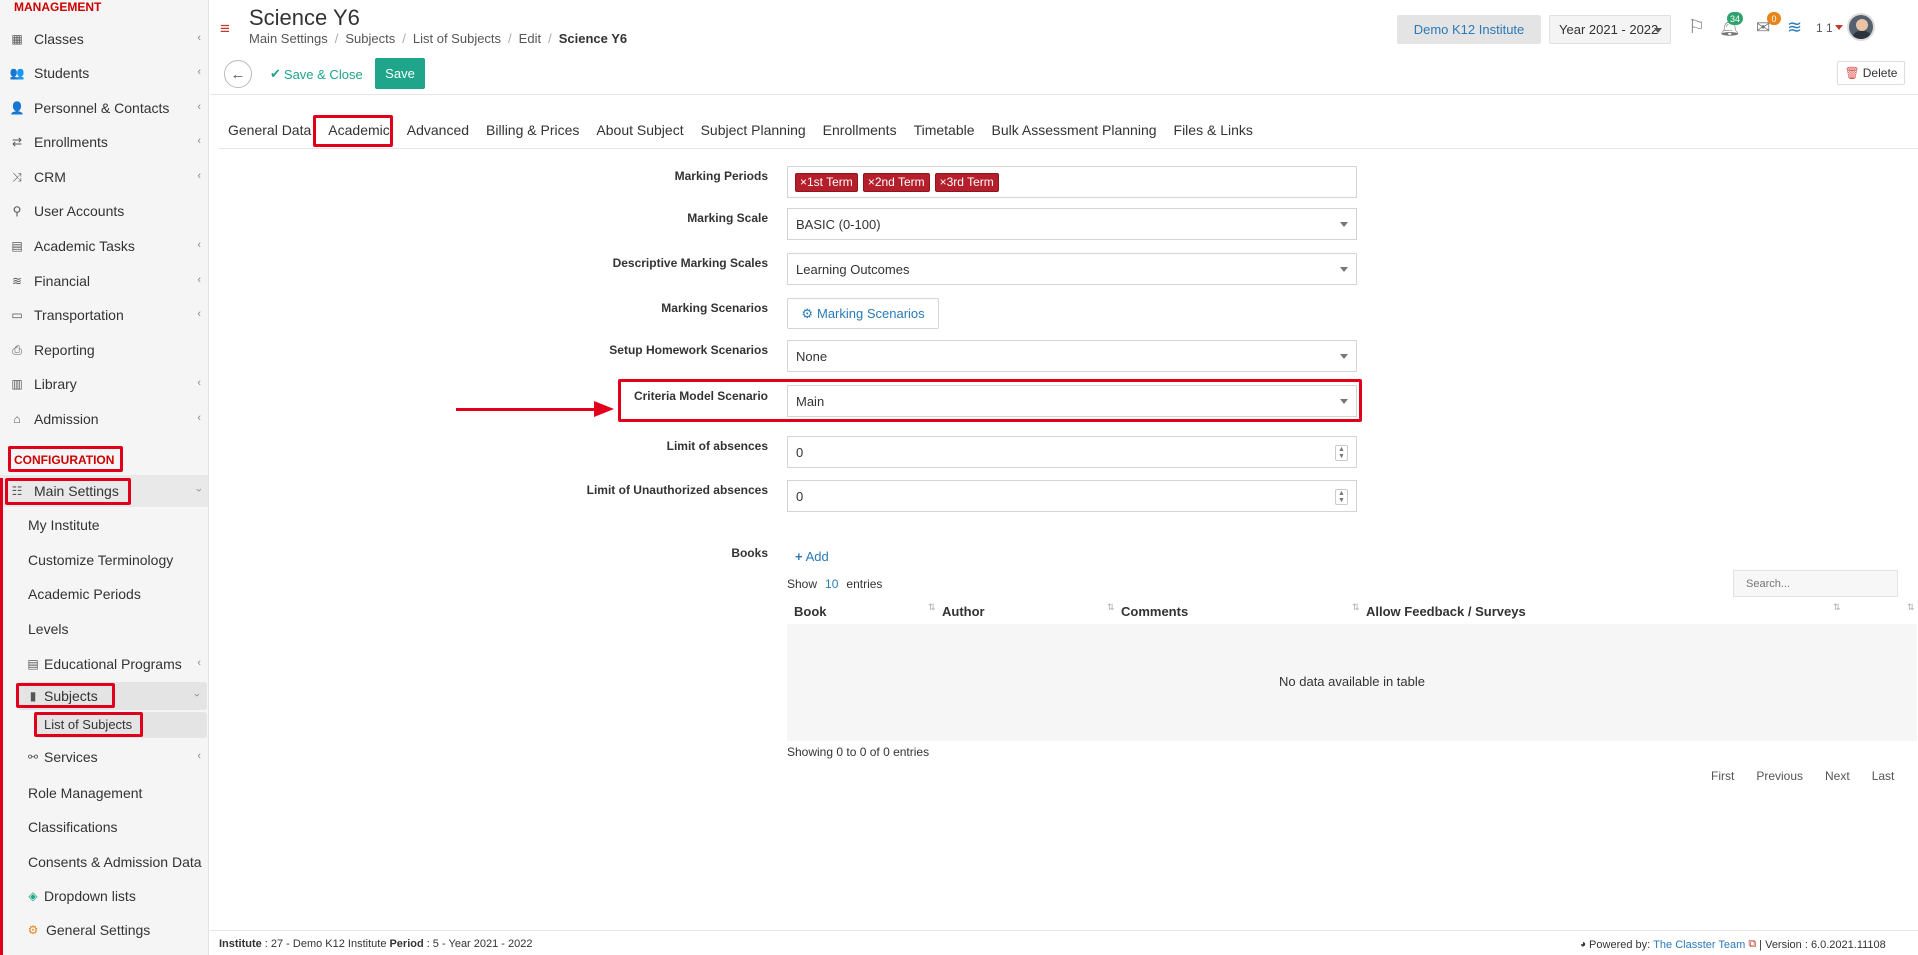  I want to click on layers-icon: ≋, so click(1794, 27).